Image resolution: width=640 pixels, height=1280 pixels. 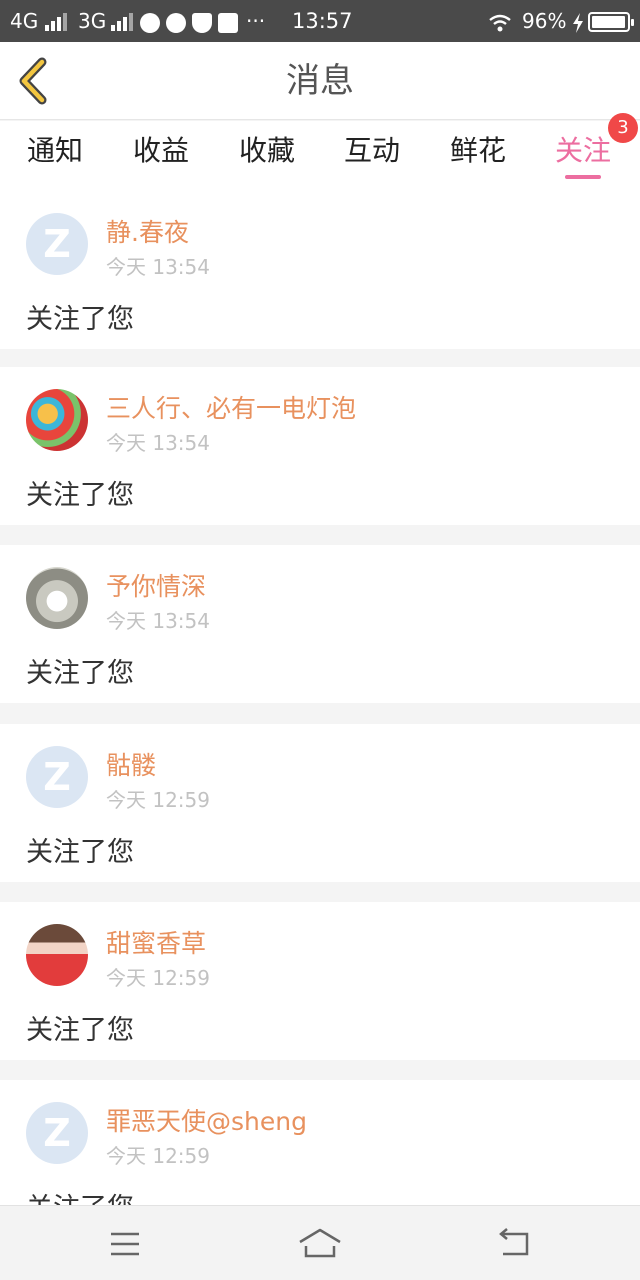 I want to click on active-tab-indicator, so click(x=583, y=177).